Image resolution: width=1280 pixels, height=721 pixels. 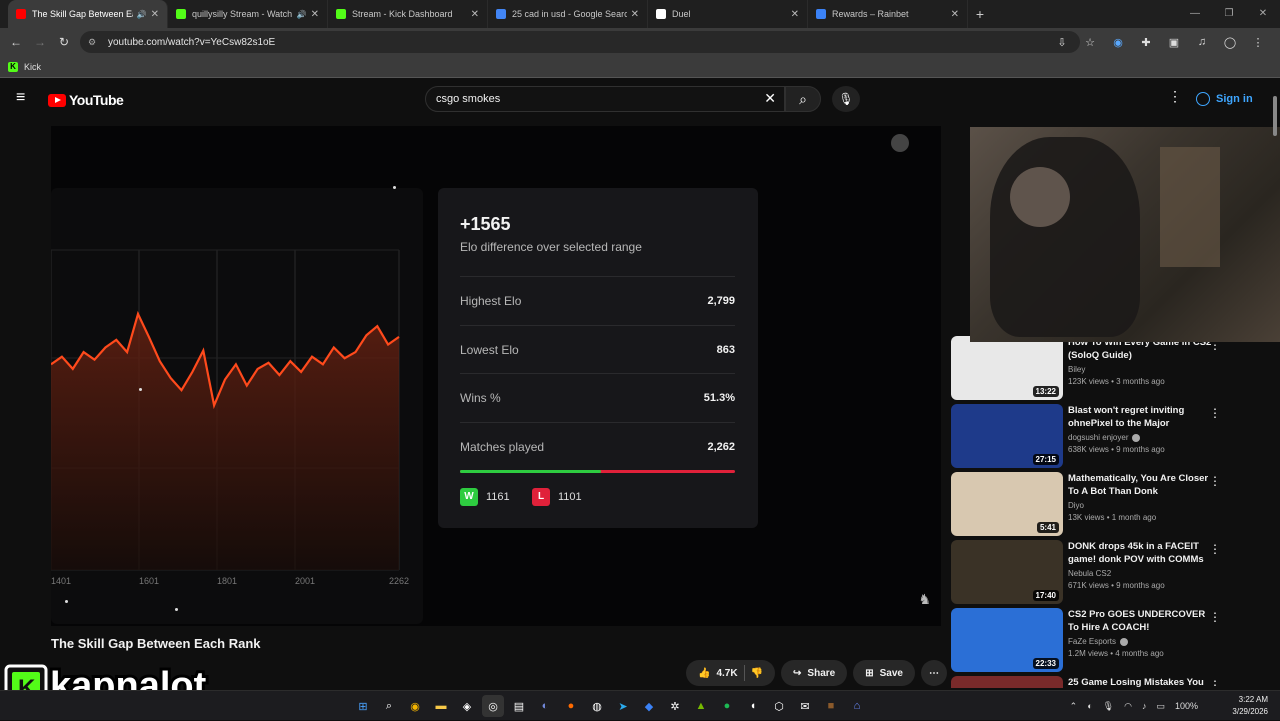 What do you see at coordinates (88, 14) in the screenshot?
I see `browser-tab: The Skill Gap Between Each Rank 🔊 ✕` at bounding box center [88, 14].